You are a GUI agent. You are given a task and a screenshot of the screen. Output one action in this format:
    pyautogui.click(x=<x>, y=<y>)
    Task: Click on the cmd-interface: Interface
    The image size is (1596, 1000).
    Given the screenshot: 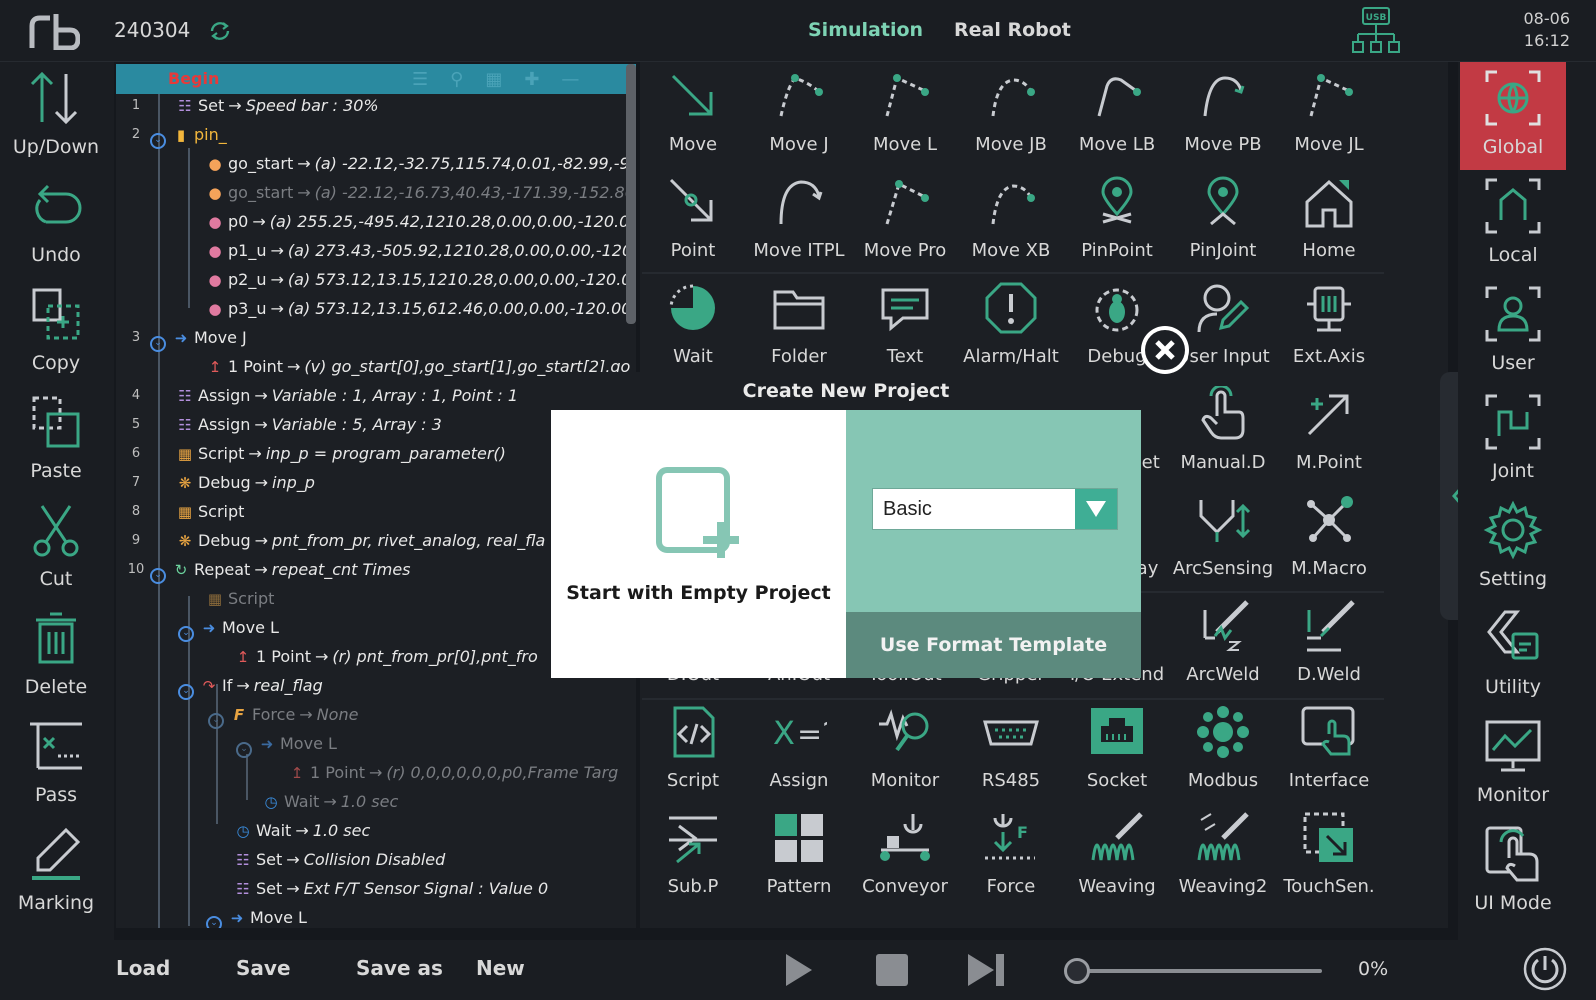 What is the action you would take?
    pyautogui.click(x=1329, y=751)
    